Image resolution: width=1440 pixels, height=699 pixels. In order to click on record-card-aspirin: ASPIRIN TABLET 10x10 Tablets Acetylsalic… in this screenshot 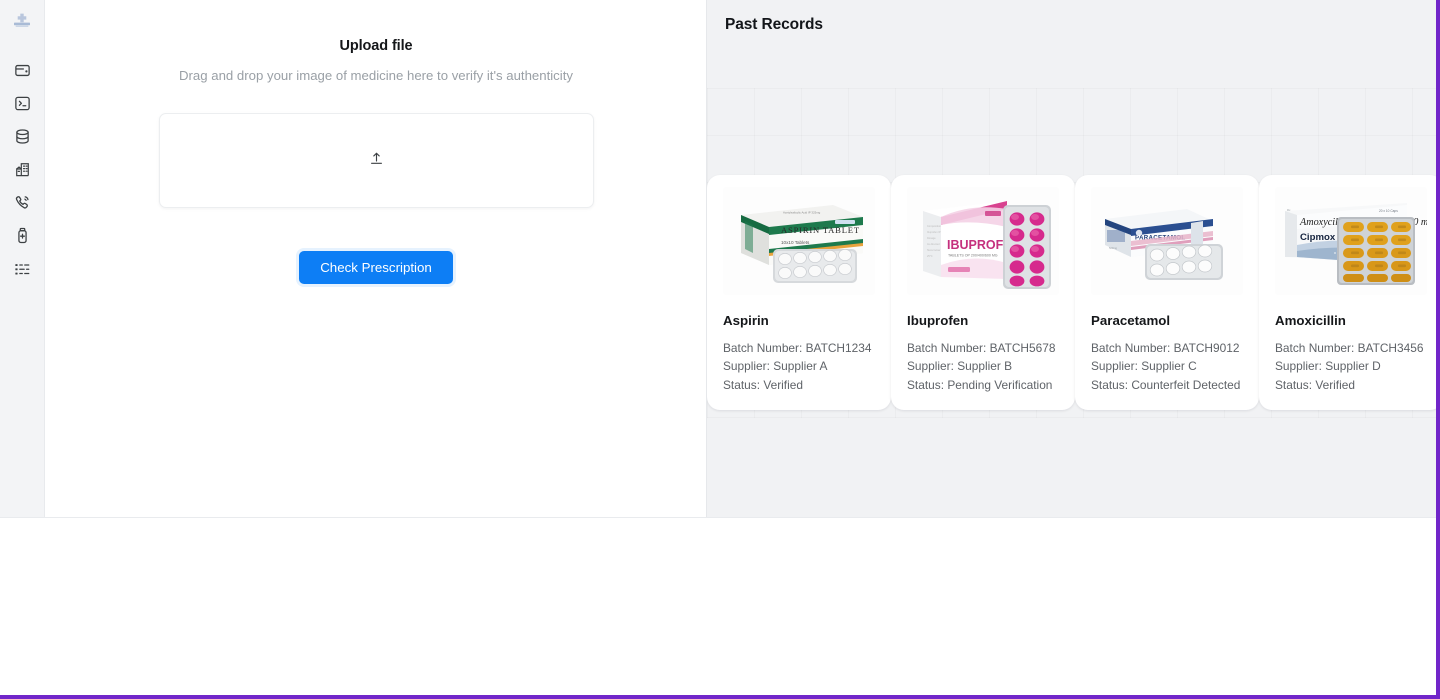, I will do `click(799, 292)`.